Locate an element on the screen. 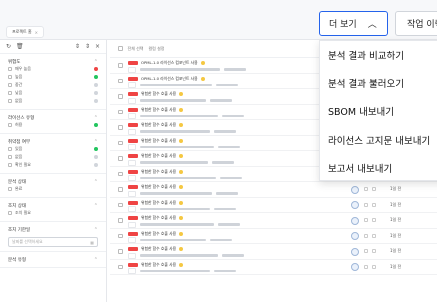 The image size is (437, 302). filter-option: 높음 is located at coordinates (53, 77).